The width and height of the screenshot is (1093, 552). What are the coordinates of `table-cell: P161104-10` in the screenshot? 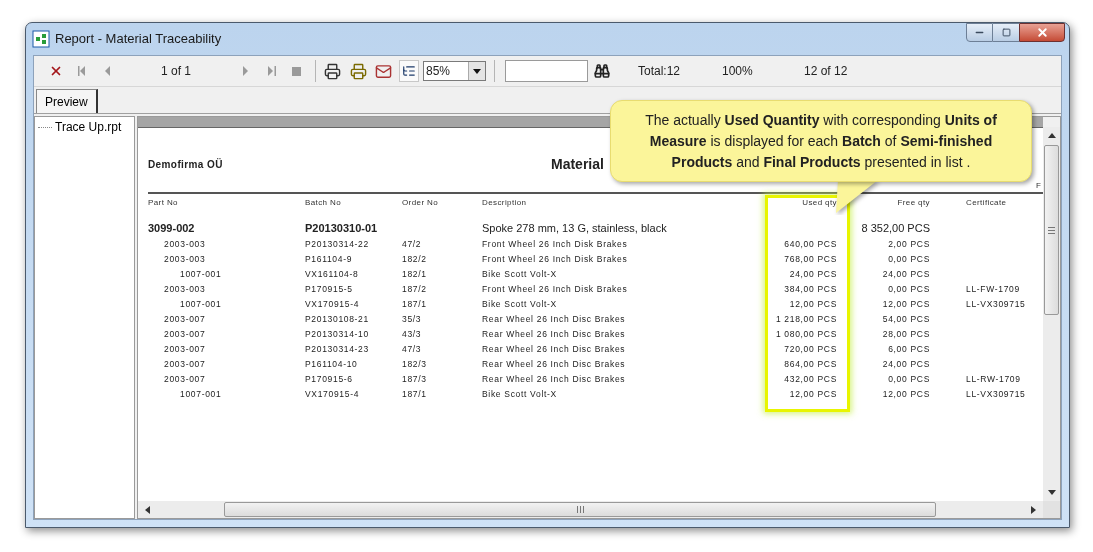 It's located at (331, 364).